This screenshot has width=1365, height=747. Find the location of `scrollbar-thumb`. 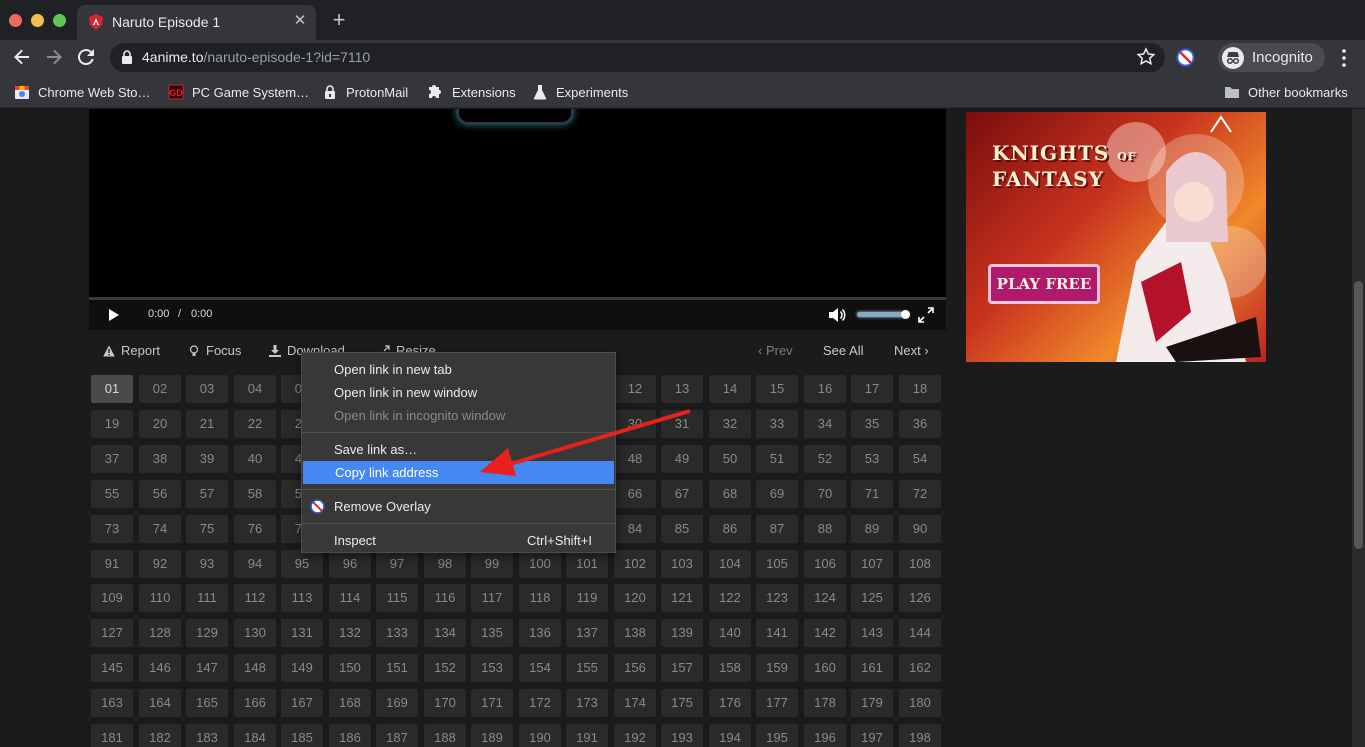

scrollbar-thumb is located at coordinates (1358, 415).